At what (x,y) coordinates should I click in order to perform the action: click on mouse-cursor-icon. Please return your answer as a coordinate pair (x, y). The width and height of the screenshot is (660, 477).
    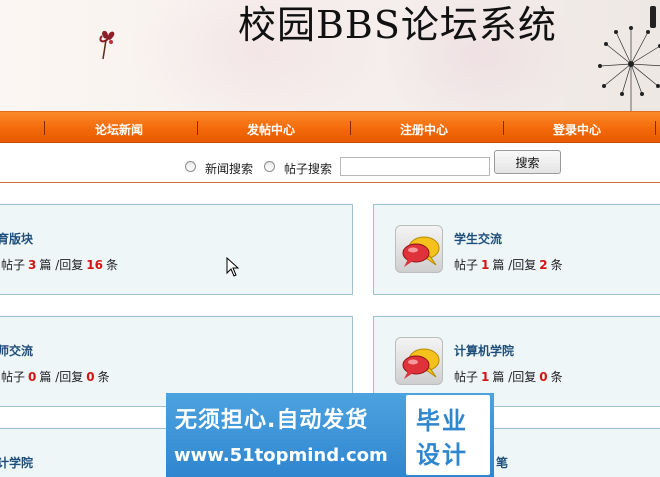
    Looking at the image, I should click on (233, 267).